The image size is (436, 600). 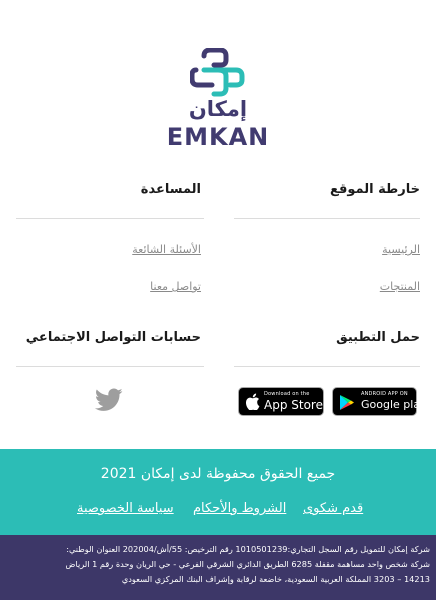 I want to click on link-privacy-policy: سياسة الخصوصية, so click(x=125, y=508).